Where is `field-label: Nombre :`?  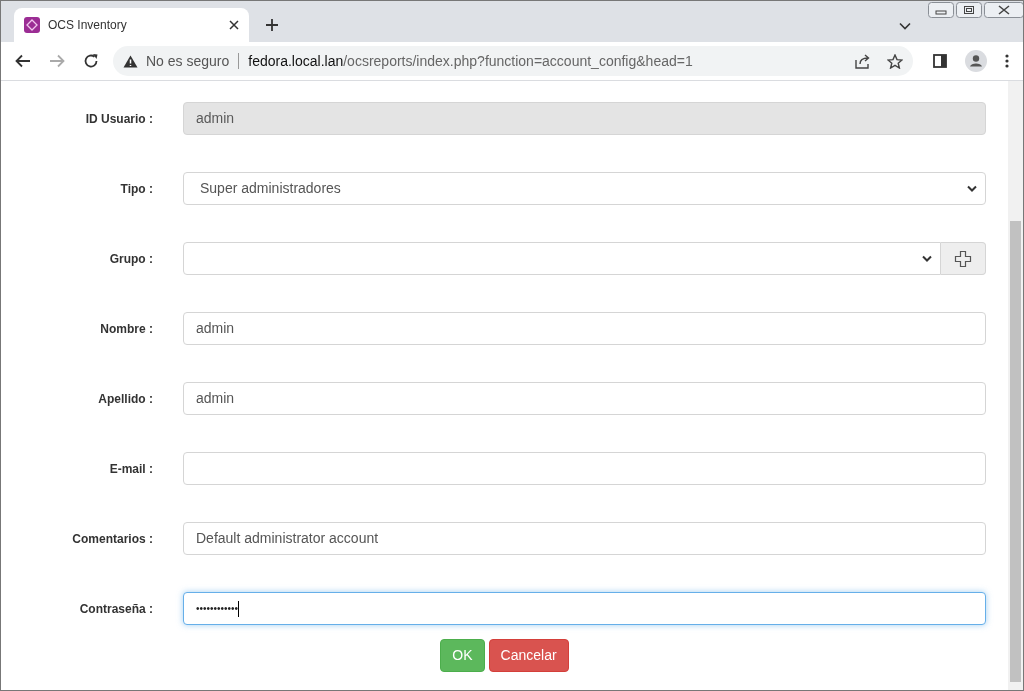
field-label: Nombre : is located at coordinates (126, 329).